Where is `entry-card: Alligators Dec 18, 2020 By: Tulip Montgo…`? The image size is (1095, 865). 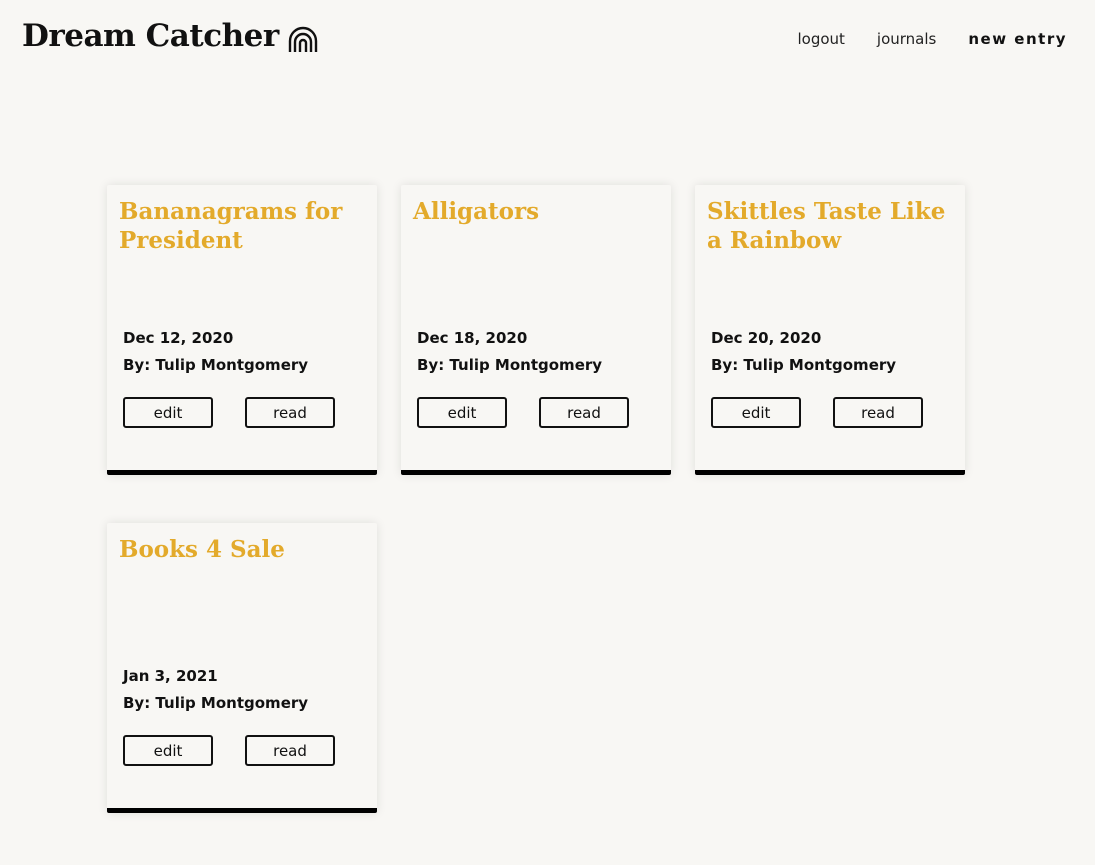
entry-card: Alligators Dec 18, 2020 By: Tulip Montgo… is located at coordinates (536, 330).